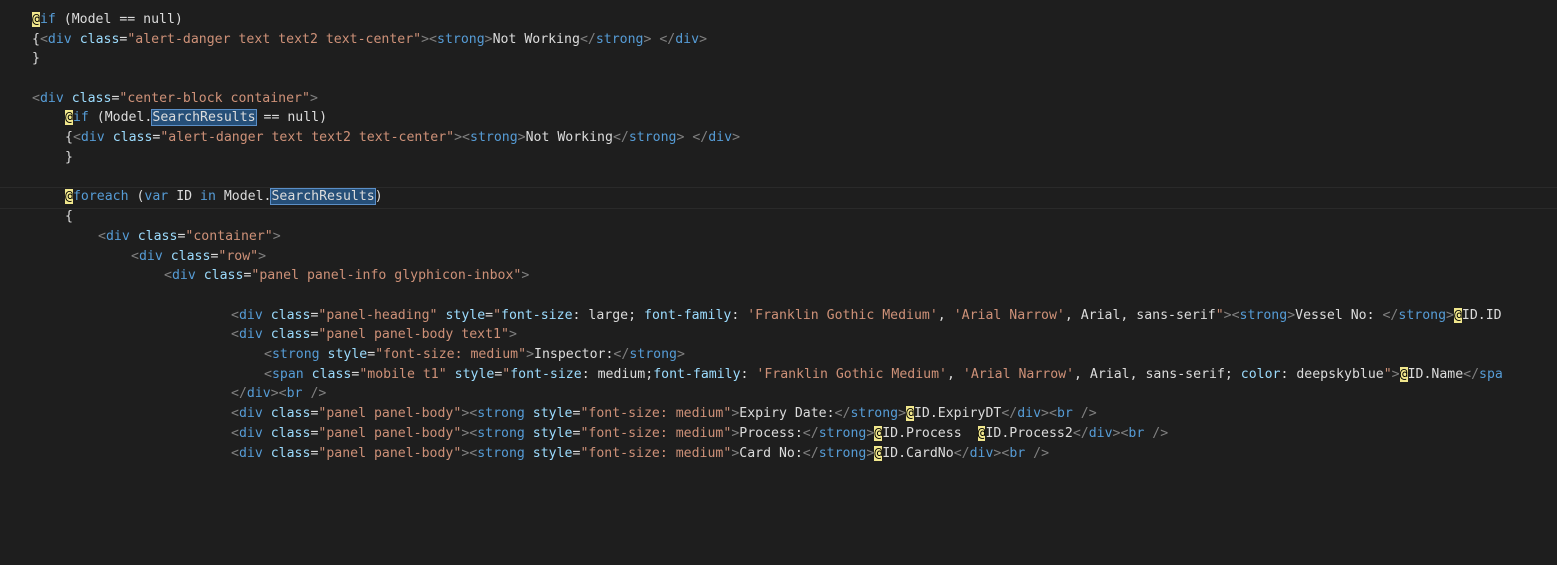  What do you see at coordinates (827, 237) in the screenshot?
I see `code-line-12: <div class="container">` at bounding box center [827, 237].